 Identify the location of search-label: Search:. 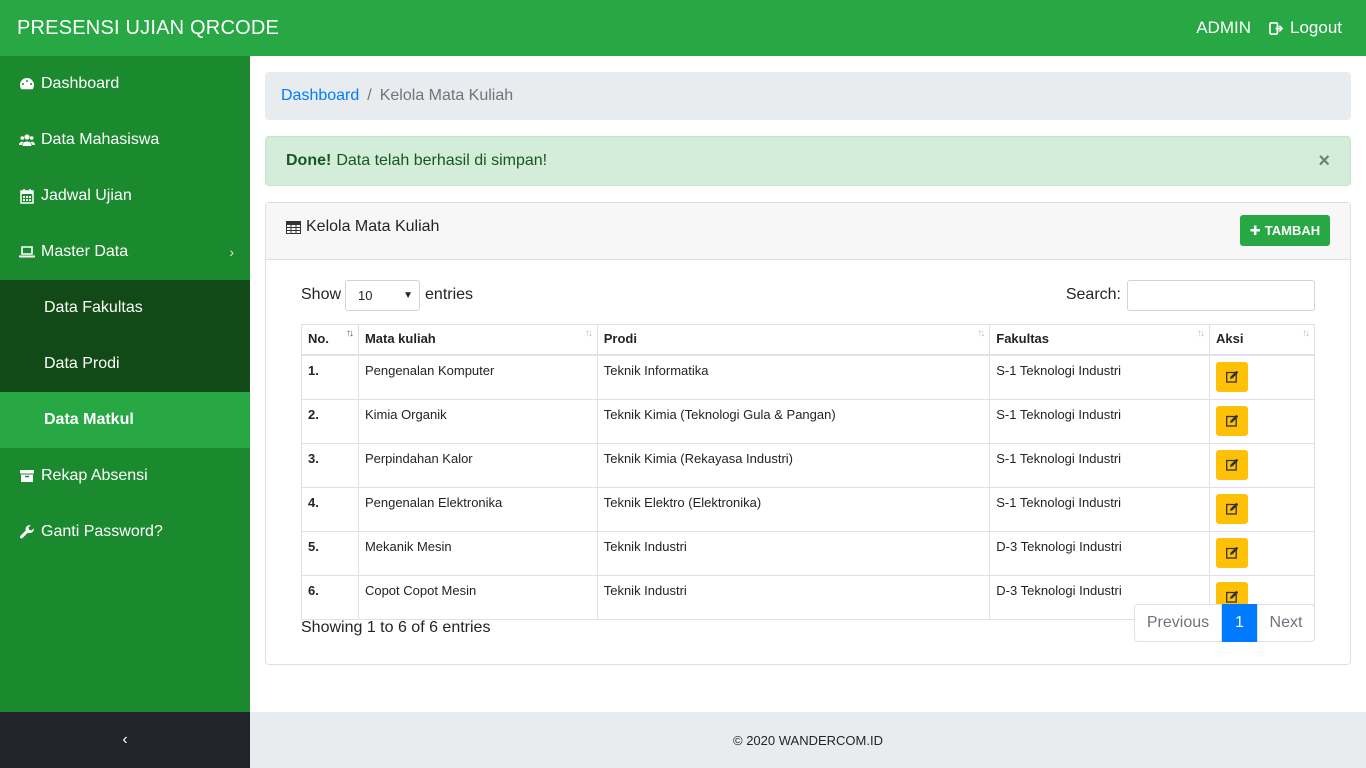
(1093, 294).